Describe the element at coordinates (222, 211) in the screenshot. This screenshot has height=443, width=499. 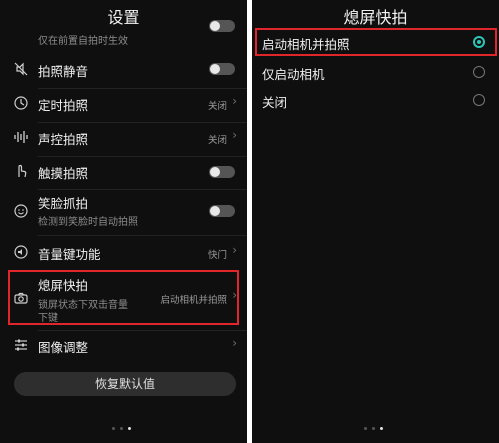
I see `smile-toggle` at that location.